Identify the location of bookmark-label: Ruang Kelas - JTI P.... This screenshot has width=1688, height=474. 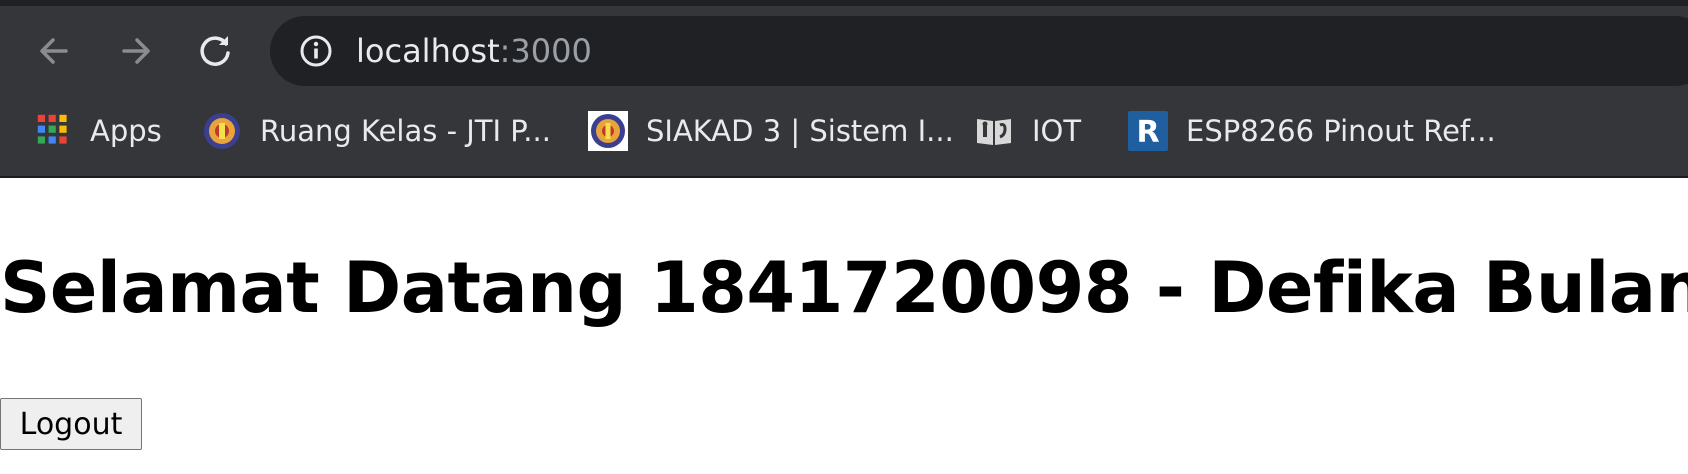
(405, 131).